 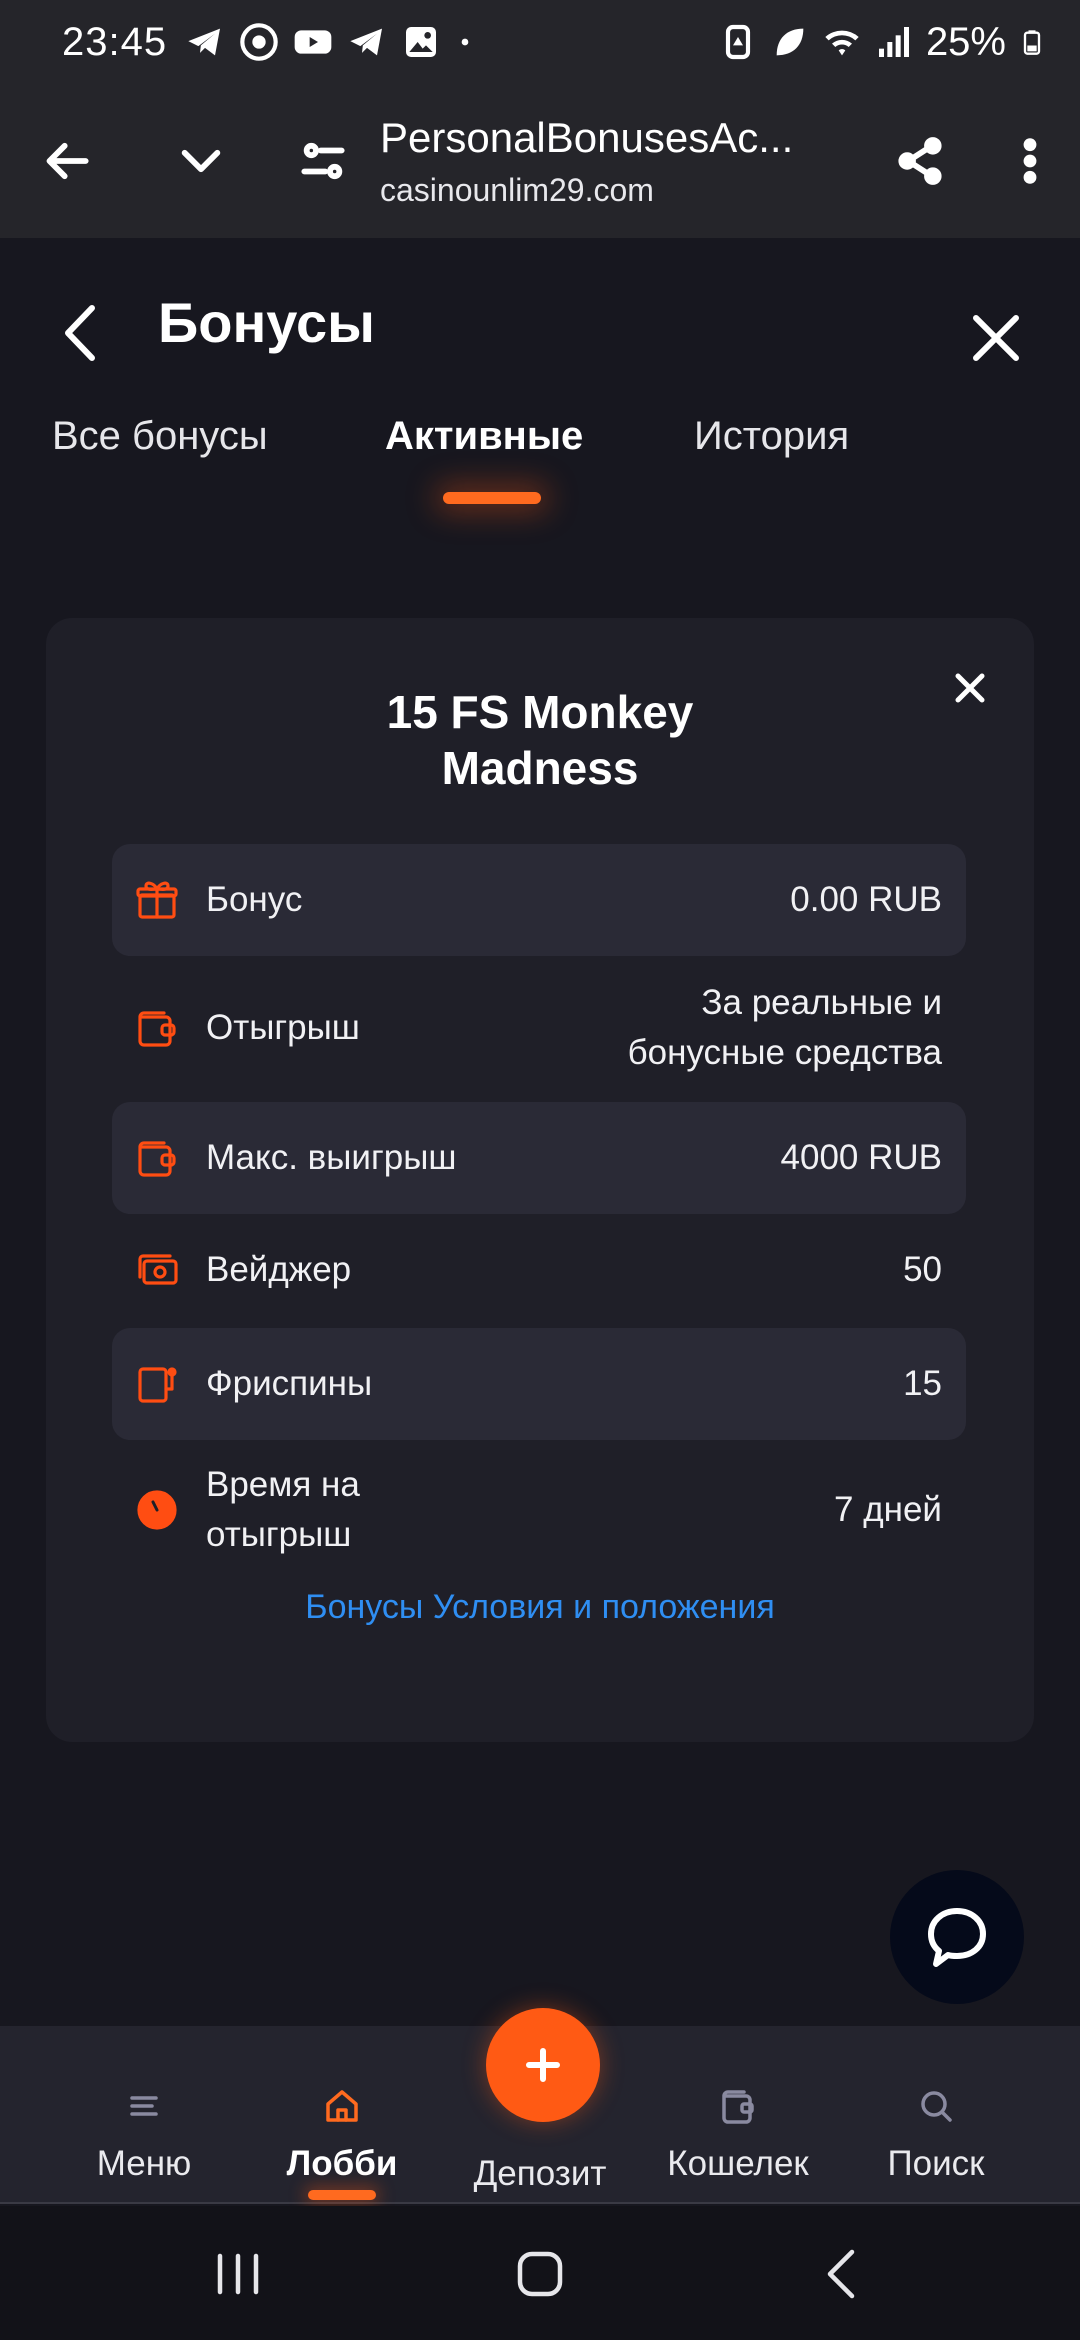 What do you see at coordinates (157, 1270) in the screenshot?
I see `cash-icon` at bounding box center [157, 1270].